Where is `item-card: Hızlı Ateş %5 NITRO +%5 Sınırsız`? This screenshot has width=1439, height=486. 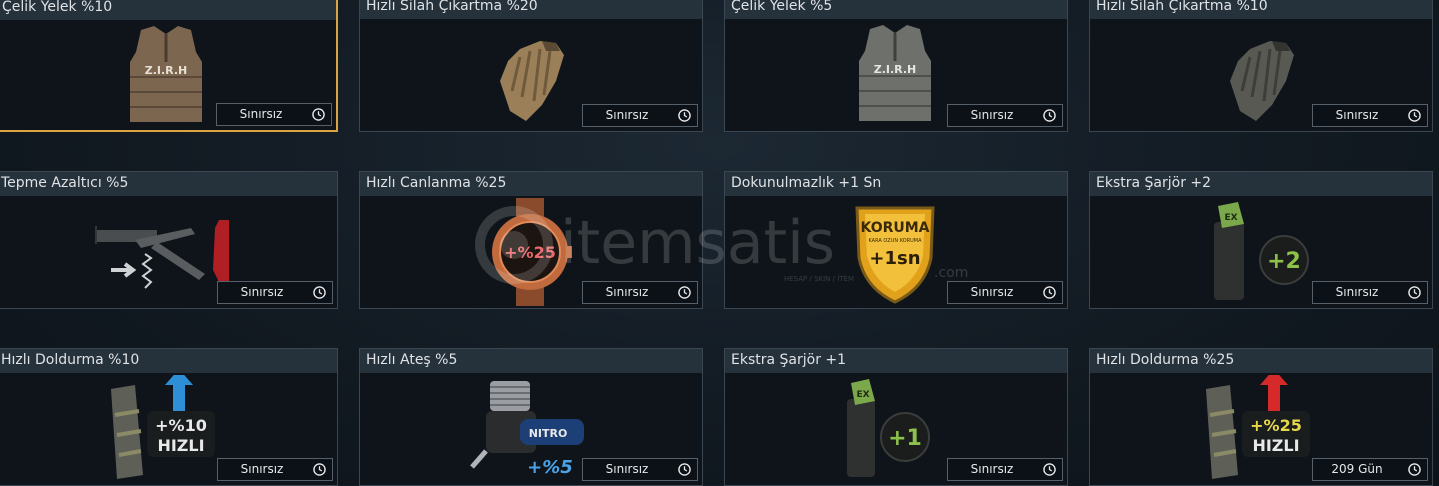 item-card: Hızlı Ateş %5 NITRO +%5 Sınırsız is located at coordinates (531, 417).